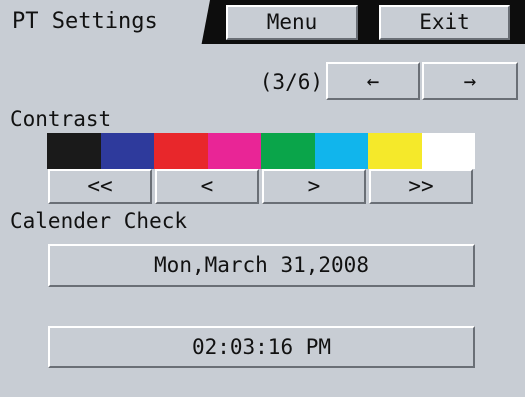  Describe the element at coordinates (234, 151) in the screenshot. I see `swatch-magenta` at that location.